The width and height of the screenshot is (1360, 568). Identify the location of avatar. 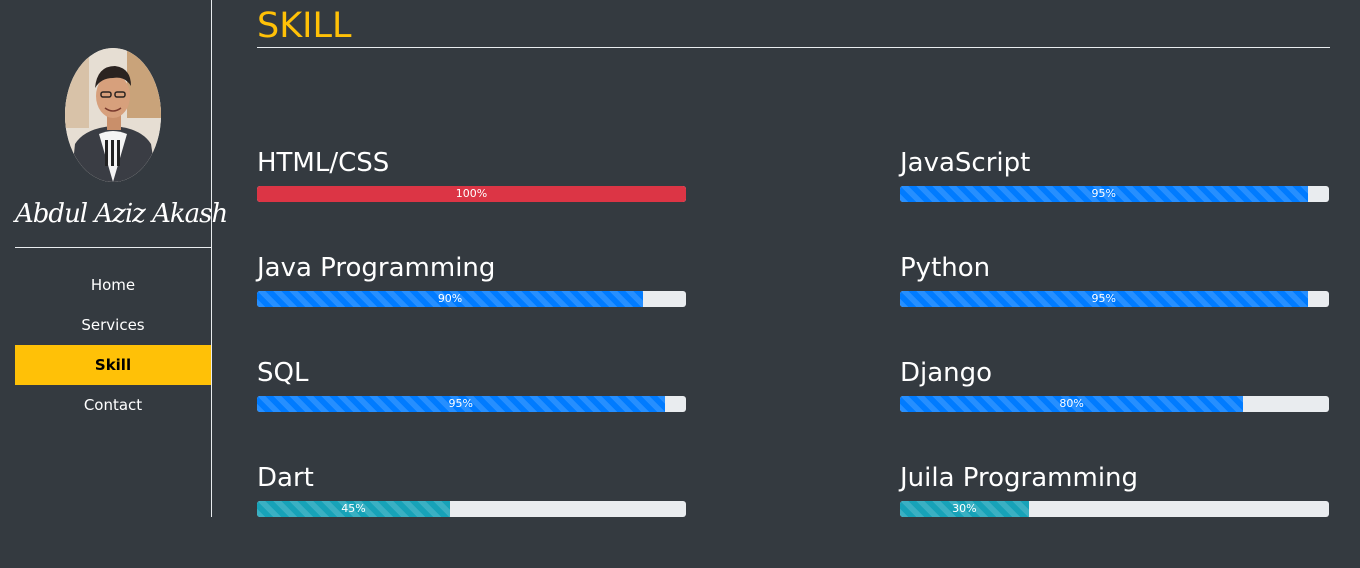
(113, 115).